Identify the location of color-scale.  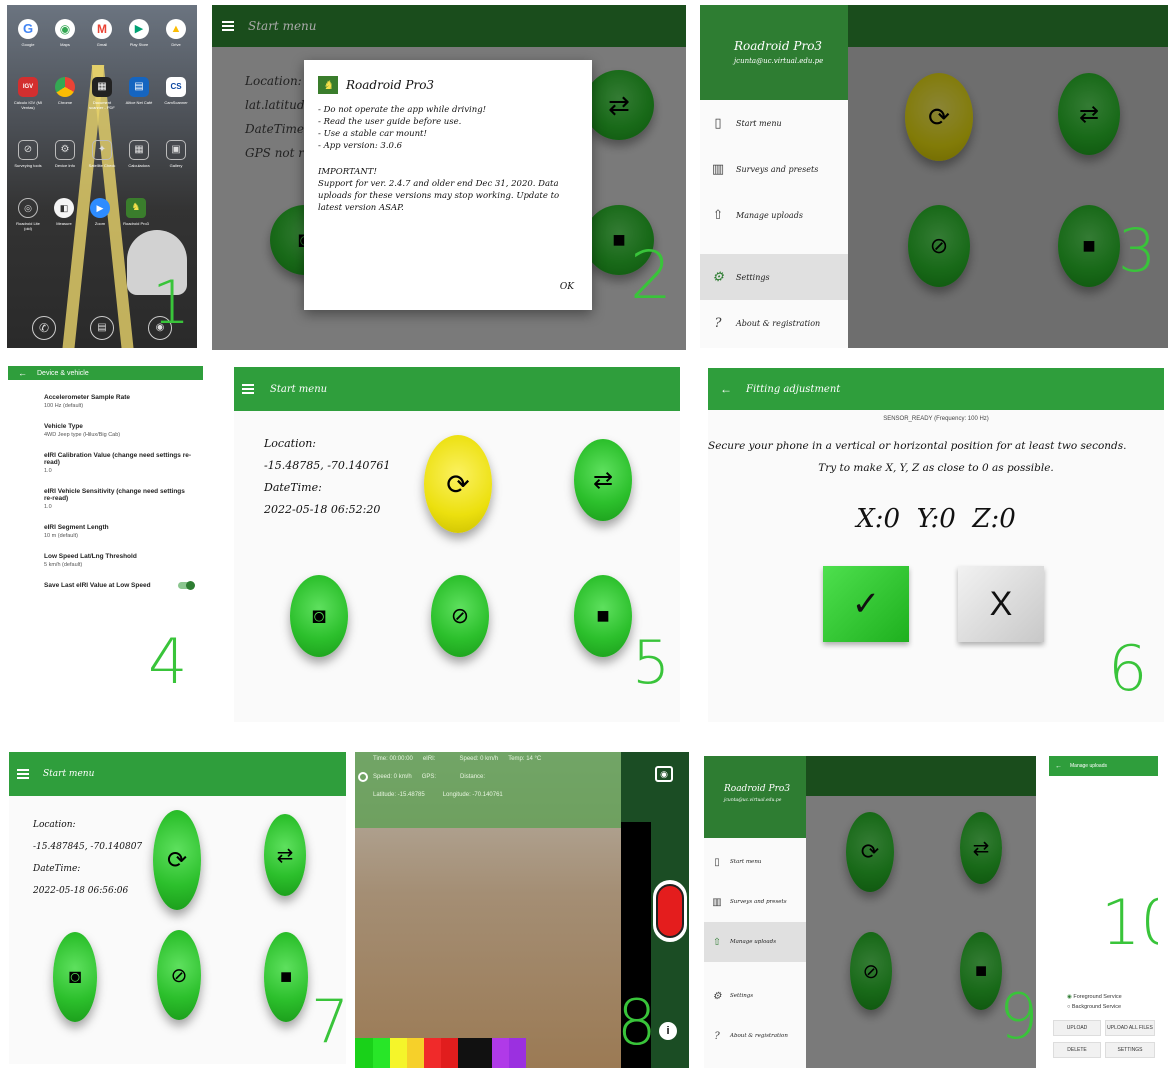
(440, 1053).